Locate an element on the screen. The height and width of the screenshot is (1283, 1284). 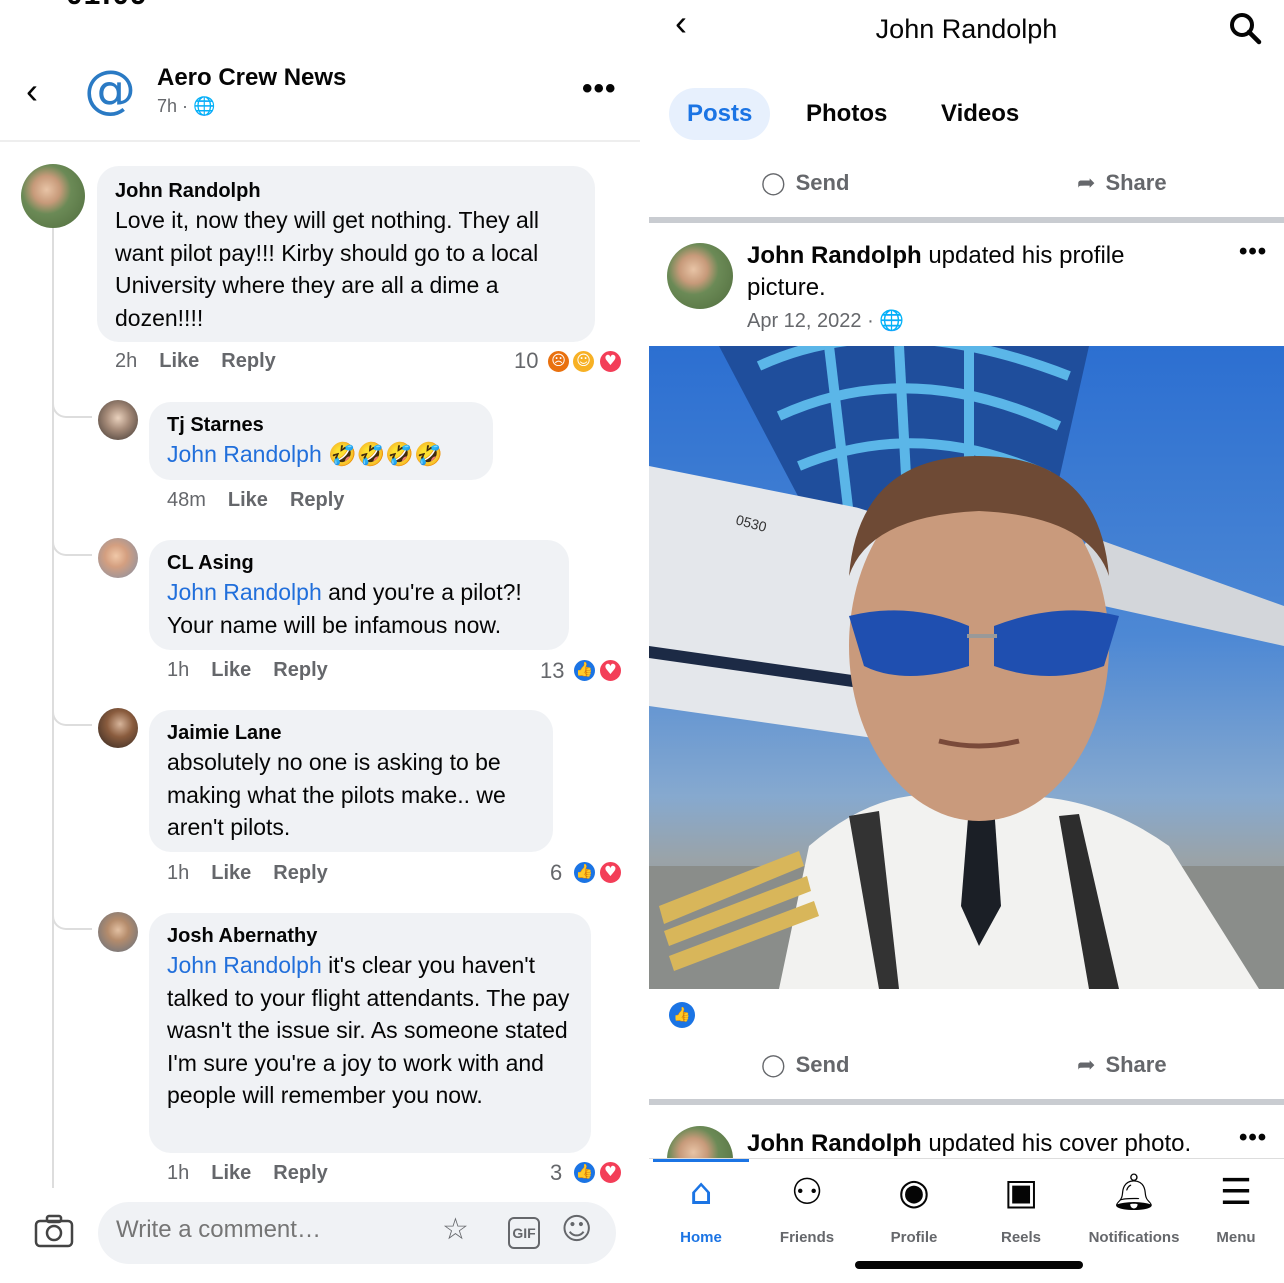
home-indicator is located at coordinates (969, 1265).